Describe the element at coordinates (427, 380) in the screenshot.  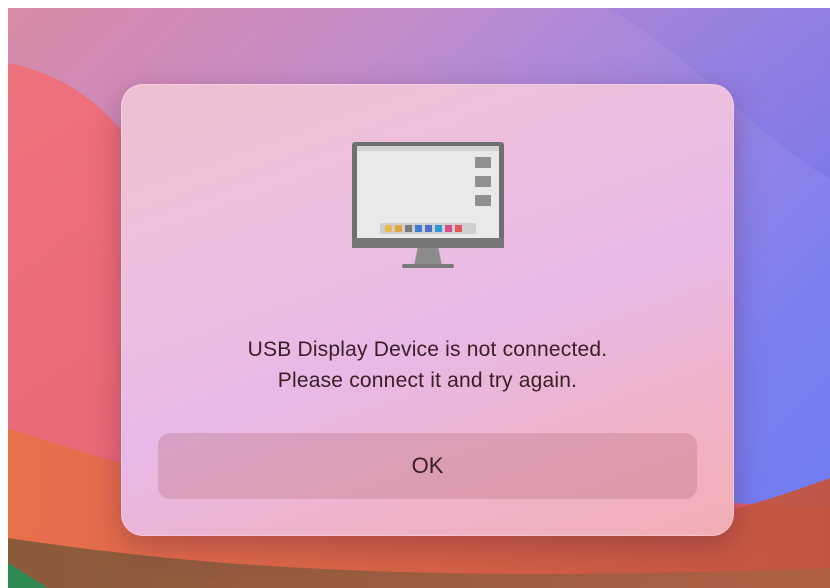
I see `message-line-2: Please connect it and try again.` at that location.